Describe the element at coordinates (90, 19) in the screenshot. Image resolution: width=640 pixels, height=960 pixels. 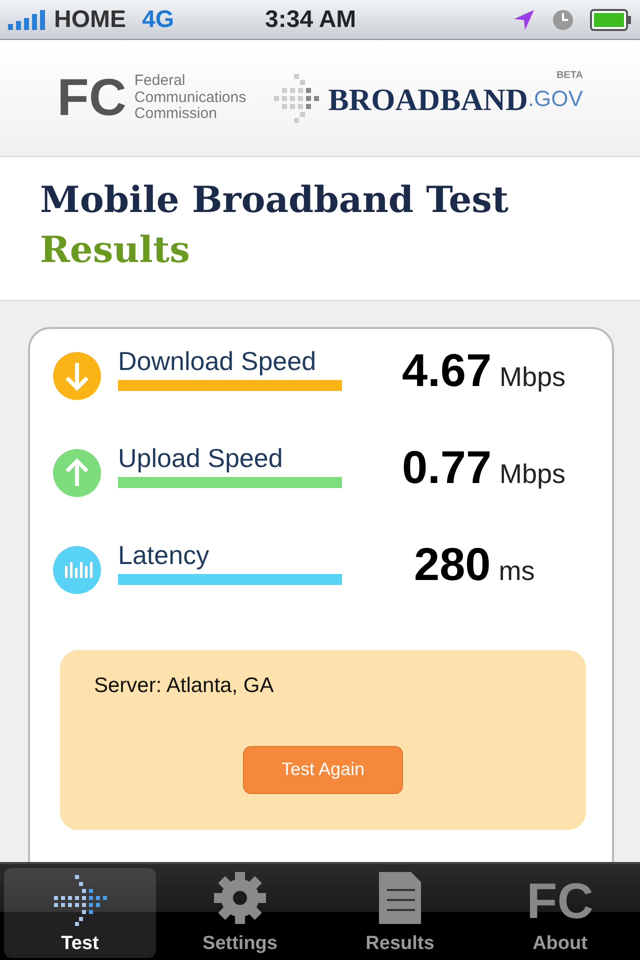
I see `carrier-name: HOME` at that location.